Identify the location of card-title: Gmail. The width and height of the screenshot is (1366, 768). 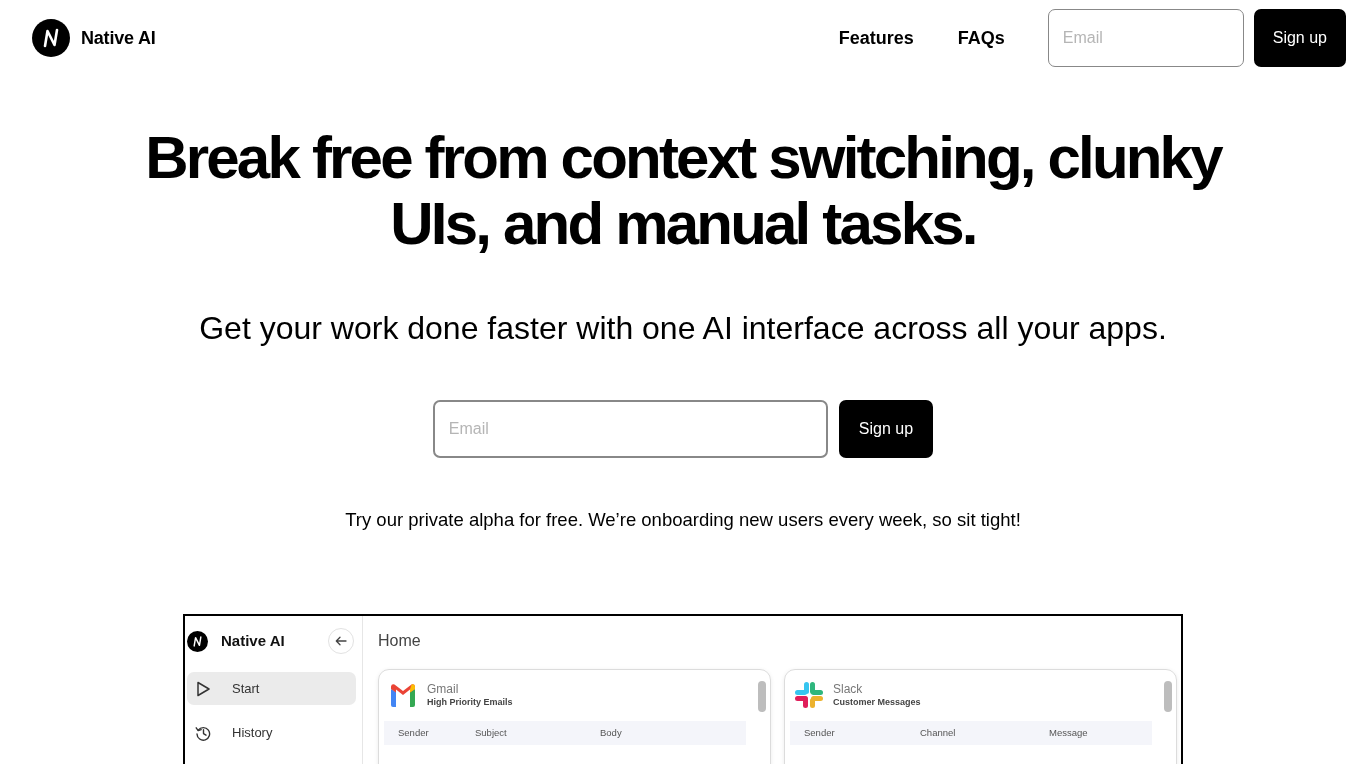
(443, 688).